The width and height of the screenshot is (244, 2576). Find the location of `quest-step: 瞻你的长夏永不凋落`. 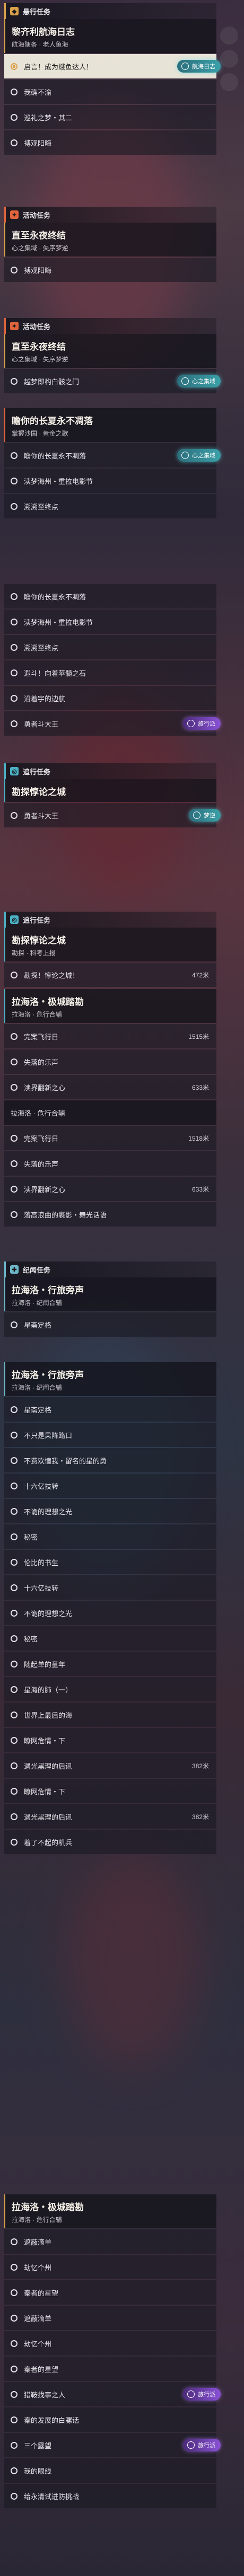

quest-step: 瞻你的长夏永不凋落 is located at coordinates (110, 596).